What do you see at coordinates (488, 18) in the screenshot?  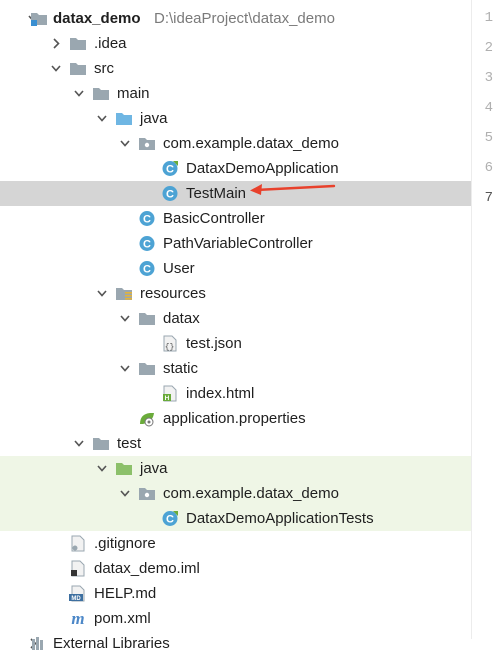 I see `line-number: 1` at bounding box center [488, 18].